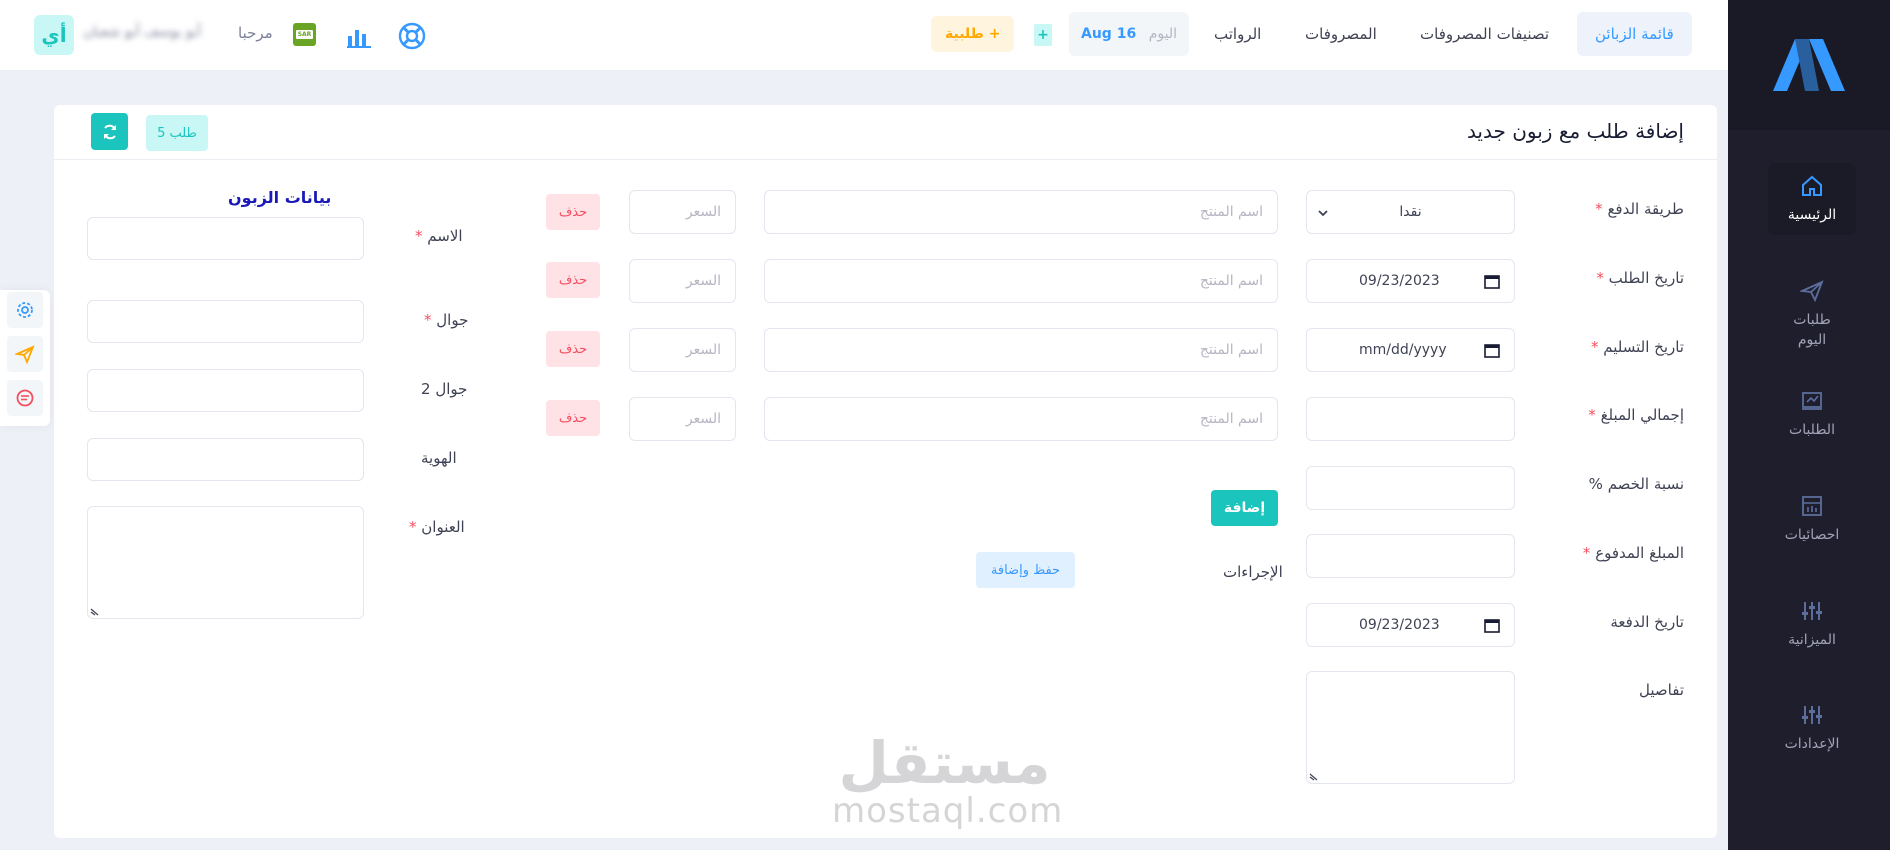 This screenshot has width=1890, height=850. I want to click on page-title: إضافة طلب مع زبون جديد, so click(1575, 131).